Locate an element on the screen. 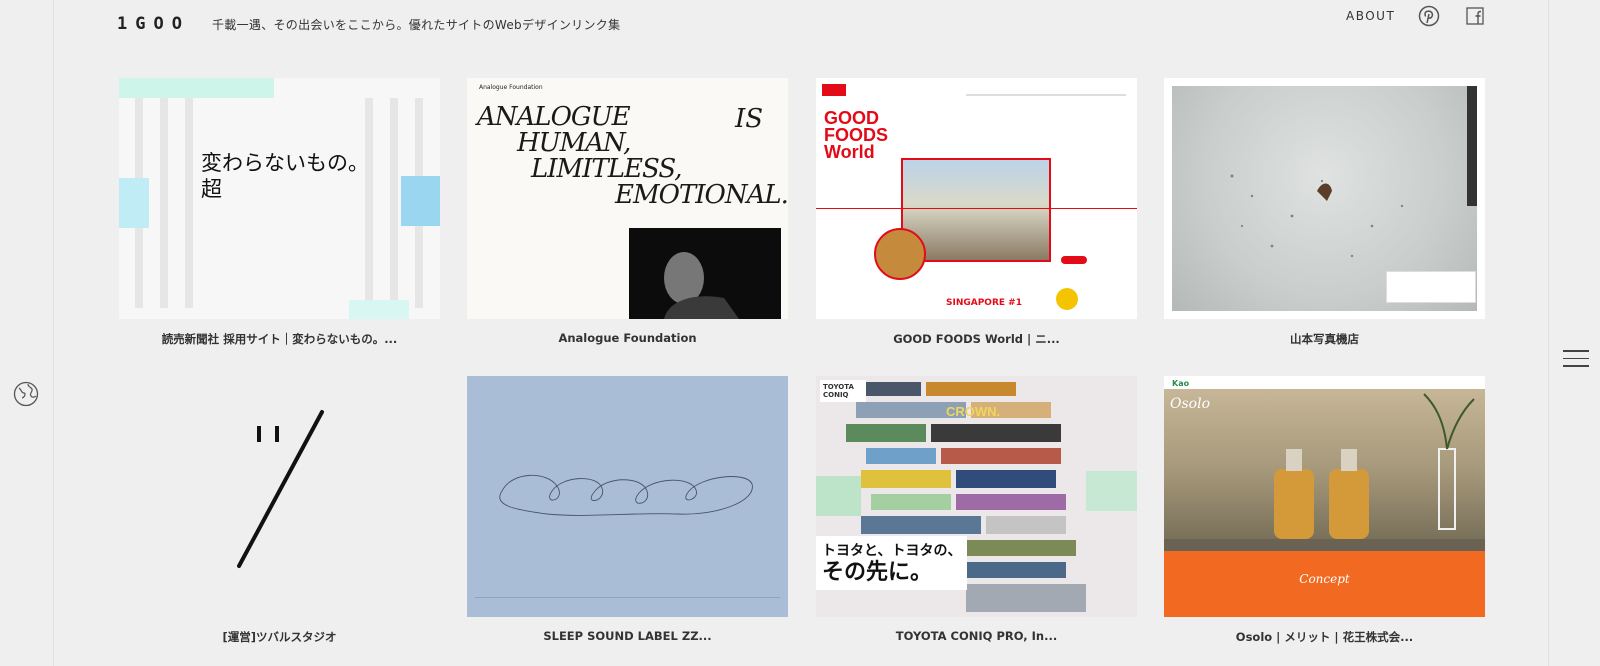  site-card: 山本写真機店 is located at coordinates (1324, 212).